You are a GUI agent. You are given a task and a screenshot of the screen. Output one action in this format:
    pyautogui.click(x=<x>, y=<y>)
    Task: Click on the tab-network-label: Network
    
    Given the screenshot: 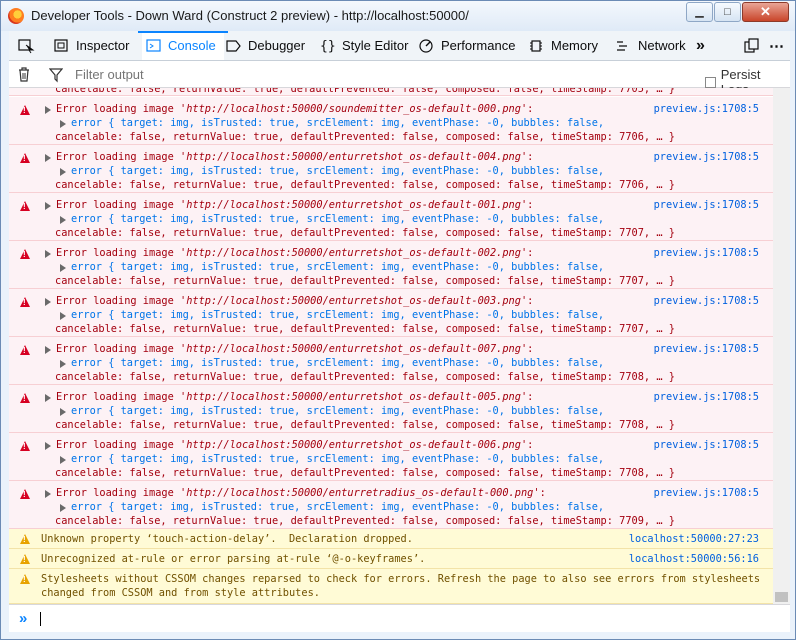 What is the action you would take?
    pyautogui.click(x=662, y=45)
    